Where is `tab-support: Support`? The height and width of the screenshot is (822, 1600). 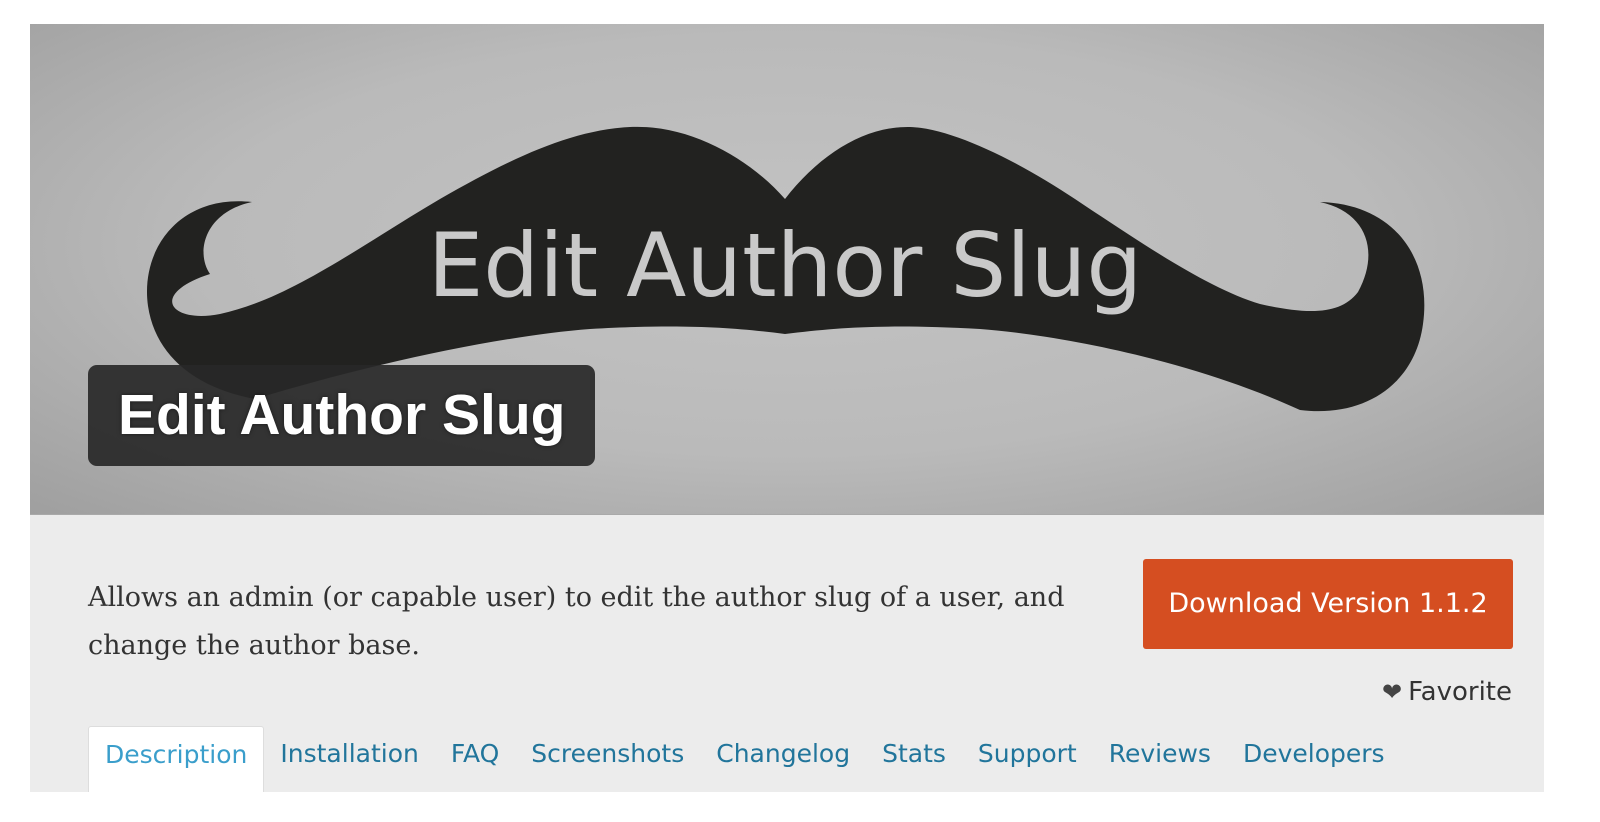 tab-support: Support is located at coordinates (1027, 757).